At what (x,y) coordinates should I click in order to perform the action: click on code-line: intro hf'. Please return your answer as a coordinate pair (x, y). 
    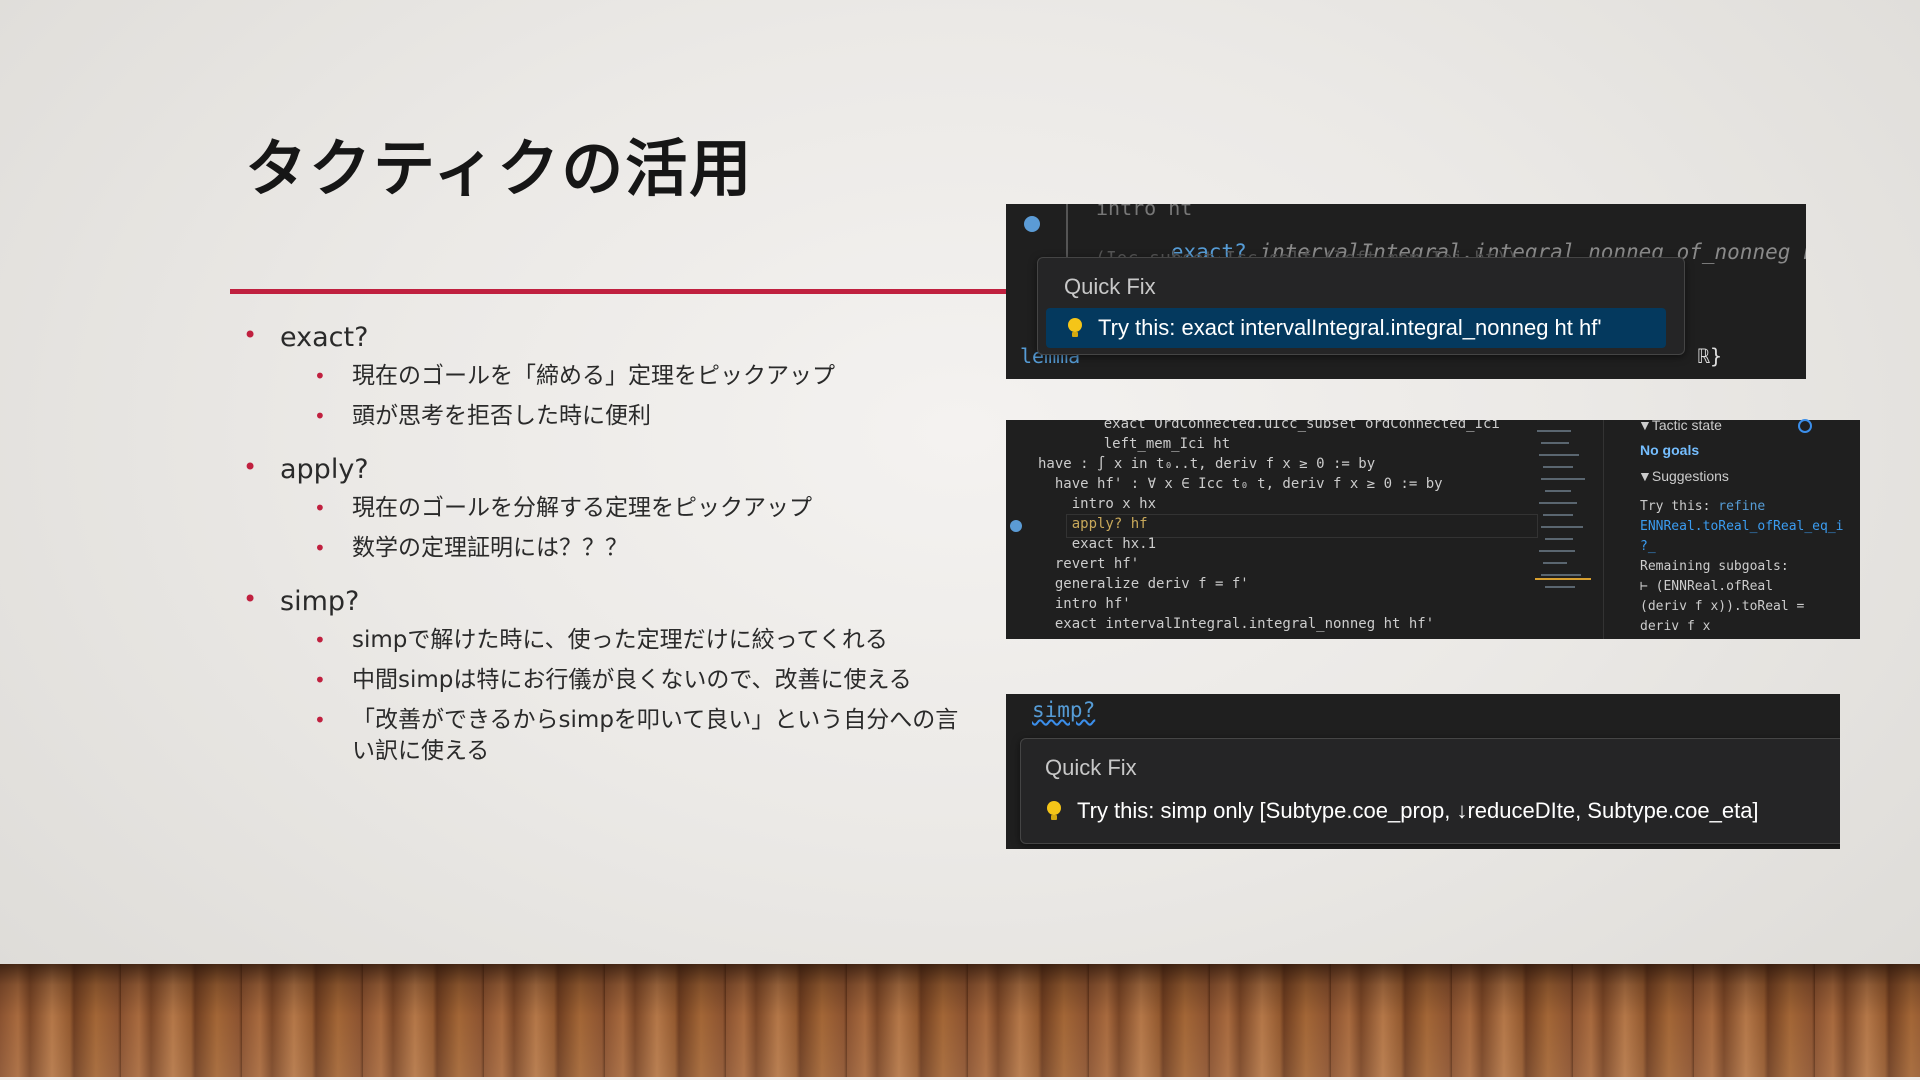
    Looking at the image, I should click on (1084, 604).